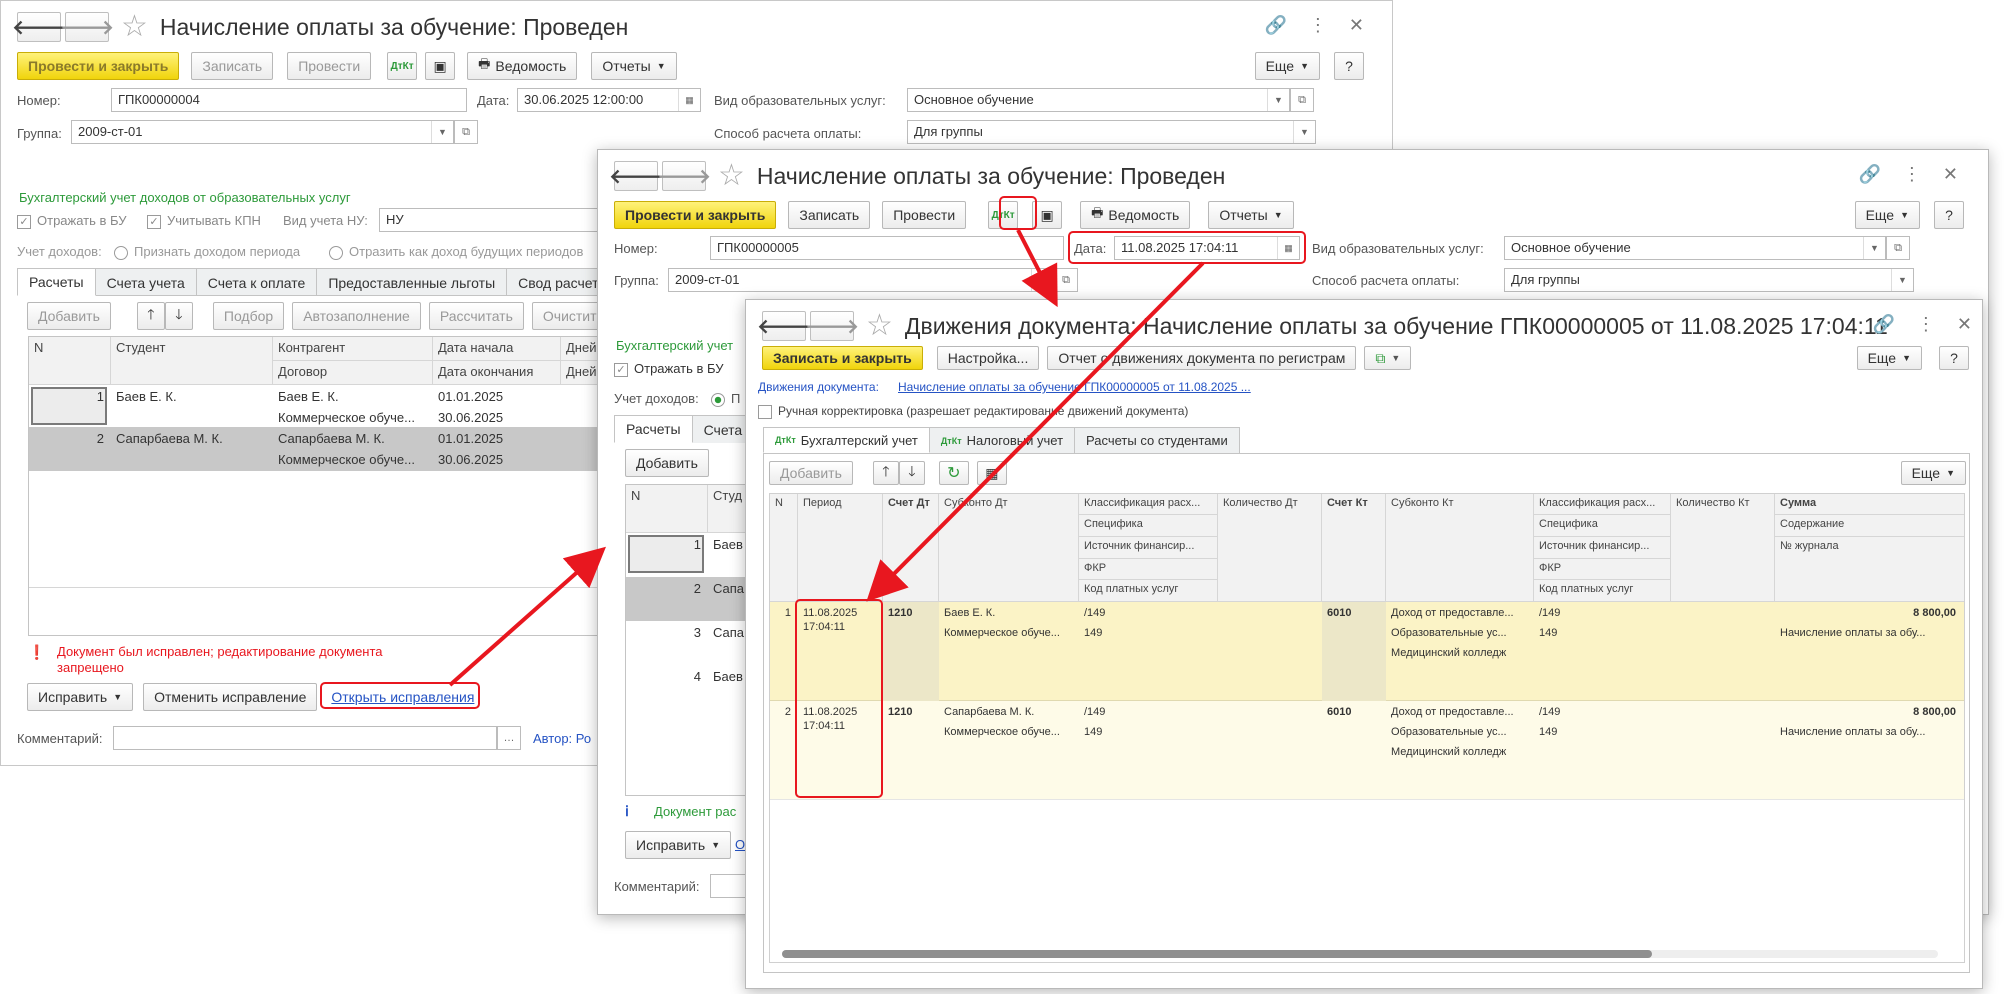 The height and width of the screenshot is (994, 2004). Describe the element at coordinates (740, 844) in the screenshot. I see `open-fix-link: О` at that location.